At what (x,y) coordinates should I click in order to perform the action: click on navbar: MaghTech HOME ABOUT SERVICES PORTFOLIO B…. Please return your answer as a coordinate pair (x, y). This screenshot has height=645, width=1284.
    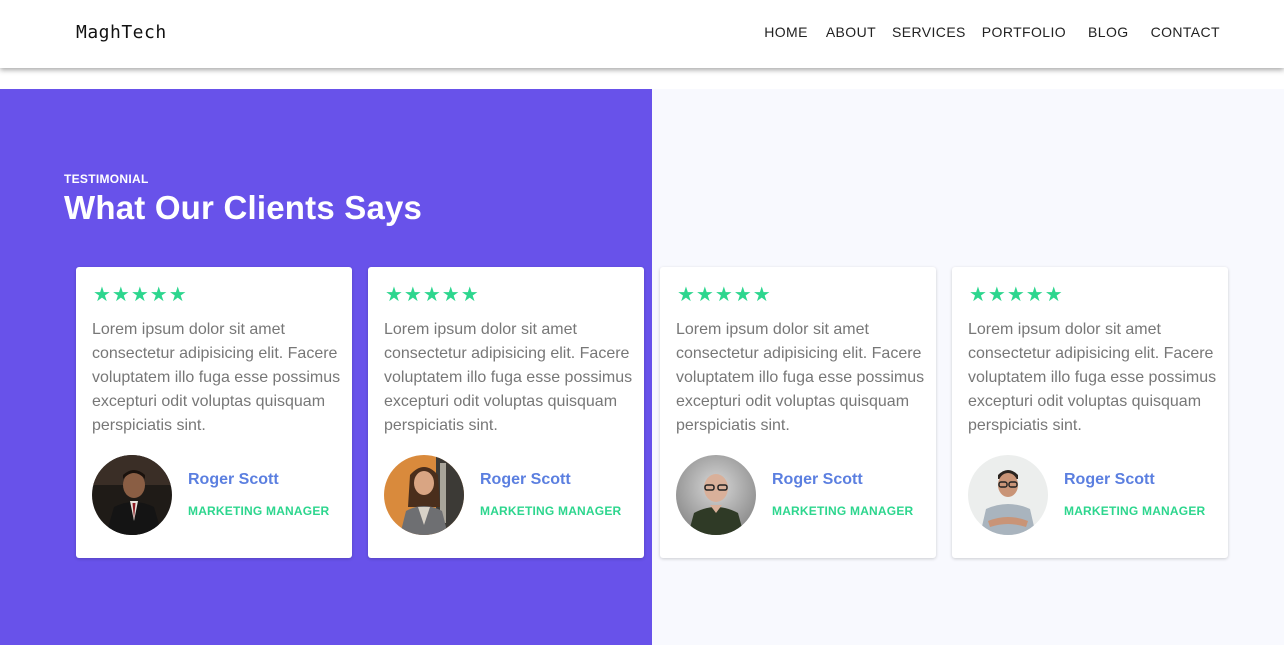
    Looking at the image, I should click on (642, 34).